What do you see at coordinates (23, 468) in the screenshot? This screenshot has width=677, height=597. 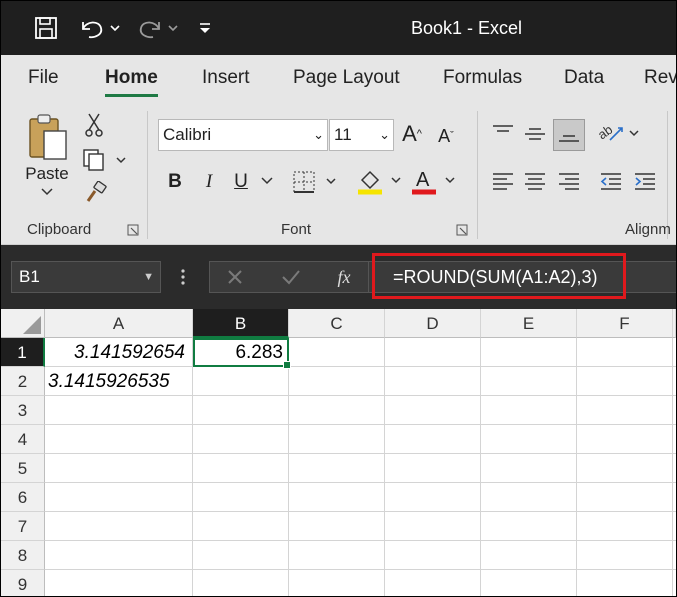 I see `row-header-5: 5` at bounding box center [23, 468].